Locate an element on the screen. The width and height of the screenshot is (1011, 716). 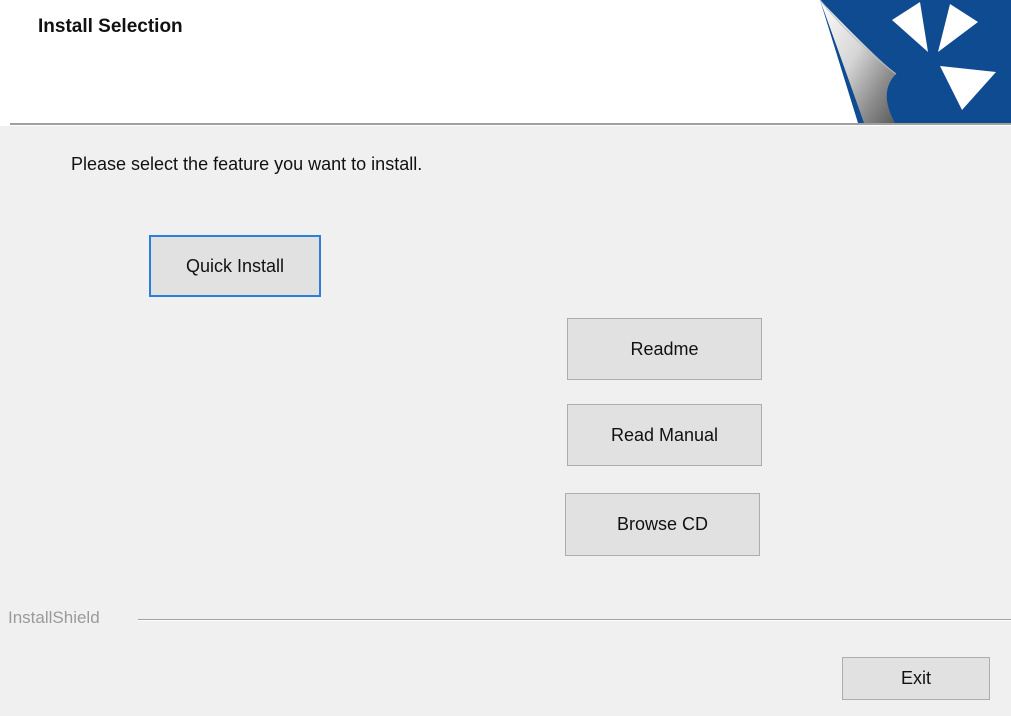
installshield-brand-row: InstallShield is located at coordinates (505, 620).